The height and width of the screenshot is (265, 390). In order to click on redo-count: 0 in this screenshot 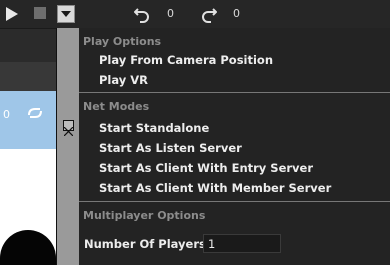, I will do `click(236, 13)`.